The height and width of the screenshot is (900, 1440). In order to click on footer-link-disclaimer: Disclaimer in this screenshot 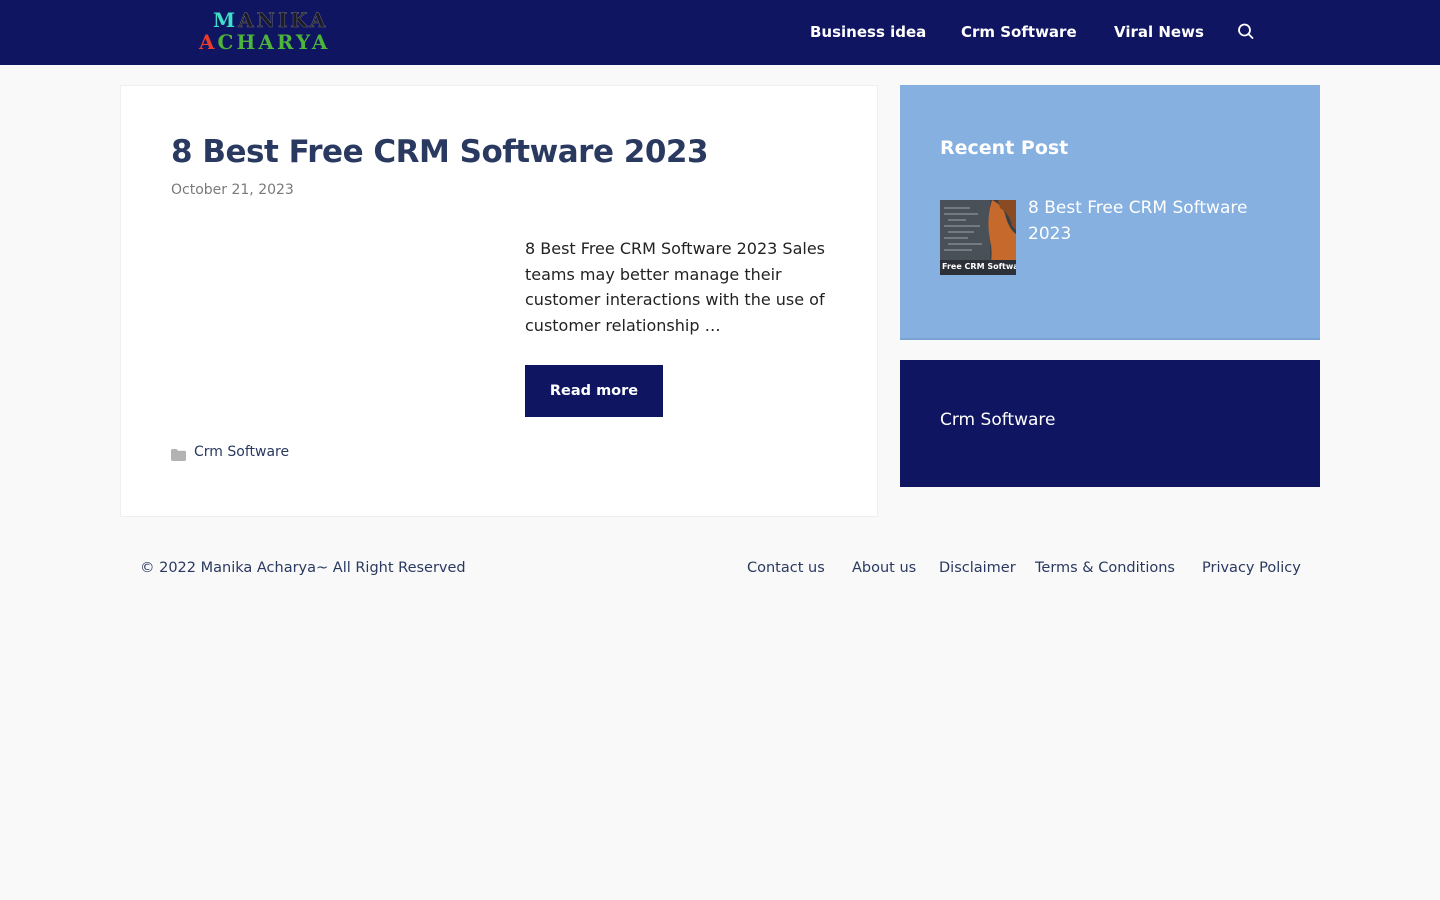, I will do `click(977, 568)`.